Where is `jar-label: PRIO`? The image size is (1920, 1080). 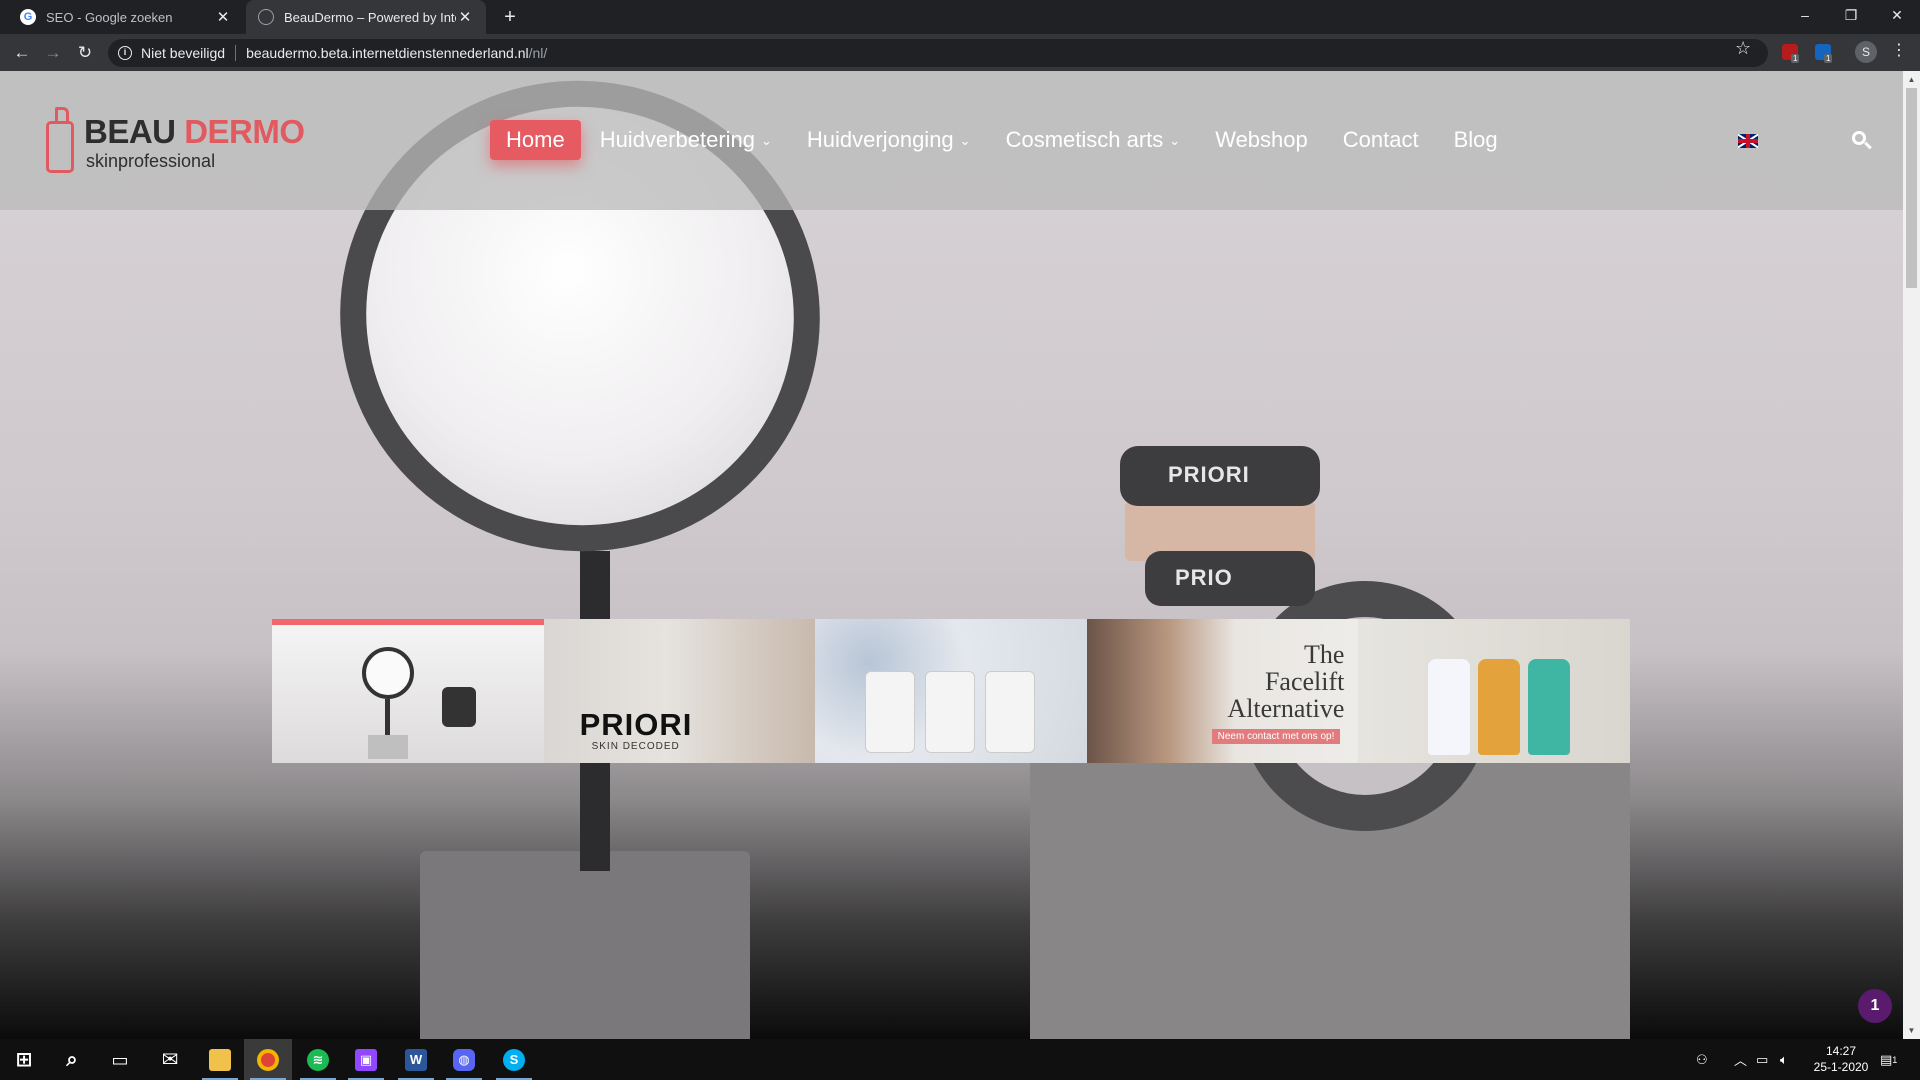 jar-label: PRIO is located at coordinates (1204, 577).